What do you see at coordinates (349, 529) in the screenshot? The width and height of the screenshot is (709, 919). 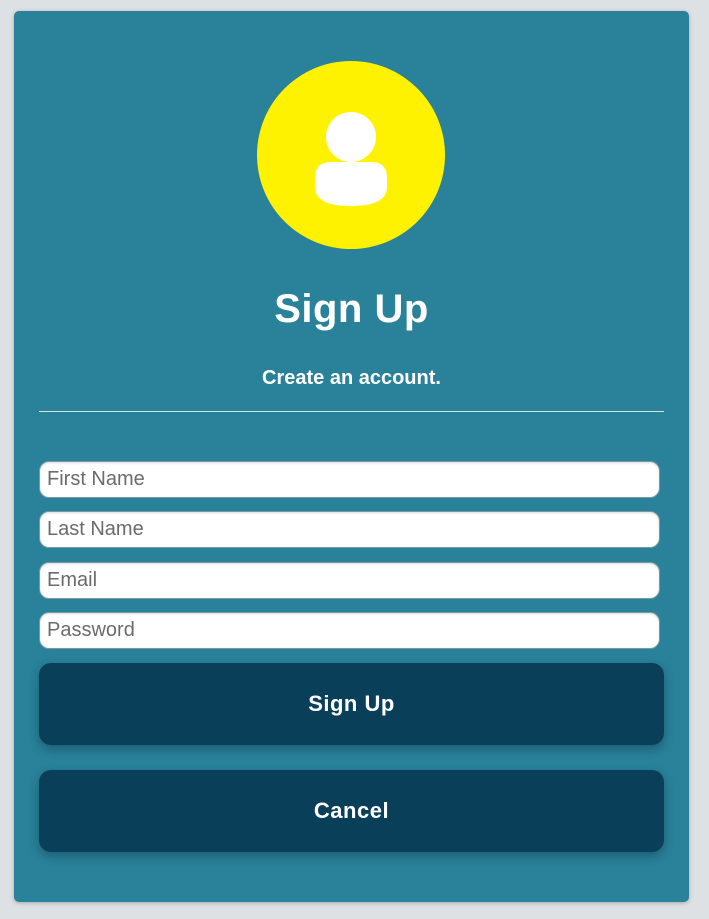 I see `last-name-field` at bounding box center [349, 529].